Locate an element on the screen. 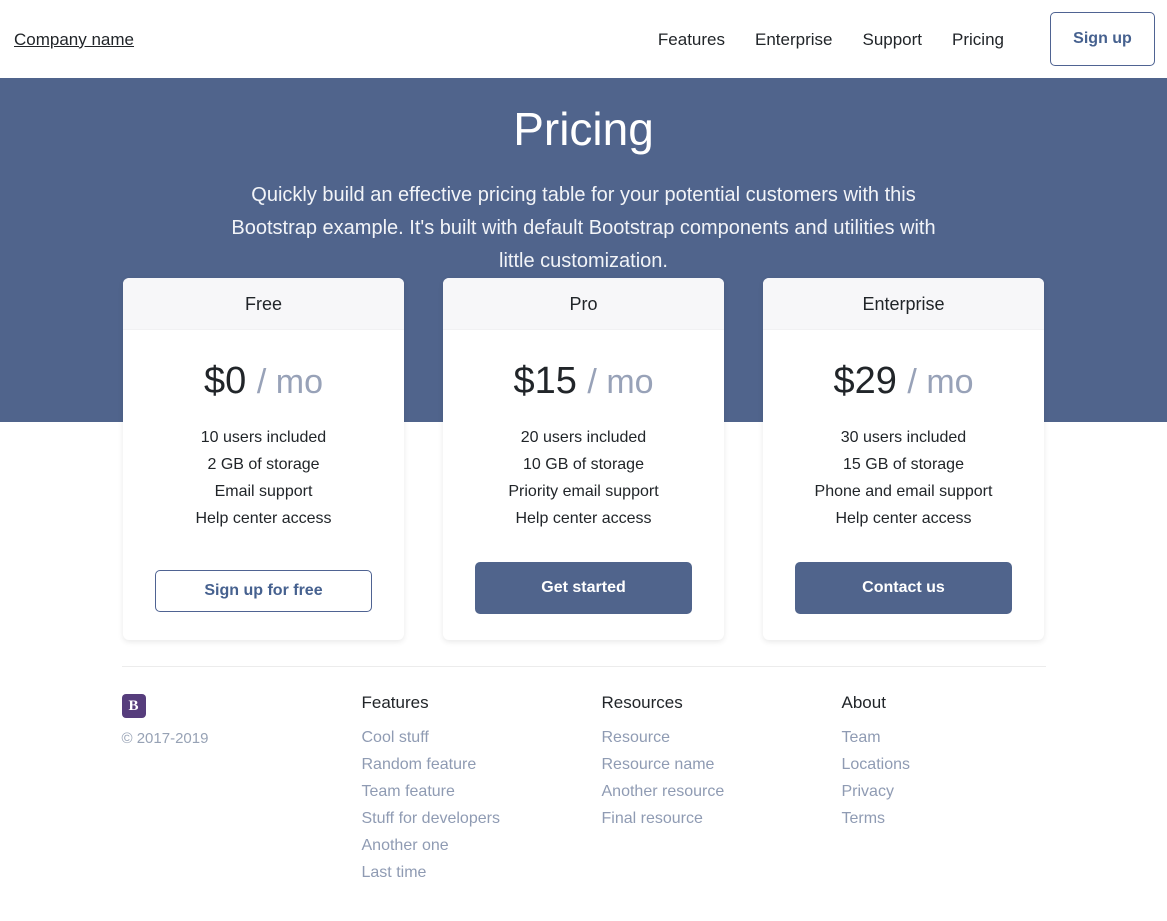 This screenshot has width=1167, height=921. nav-item-support: Support is located at coordinates (892, 39).